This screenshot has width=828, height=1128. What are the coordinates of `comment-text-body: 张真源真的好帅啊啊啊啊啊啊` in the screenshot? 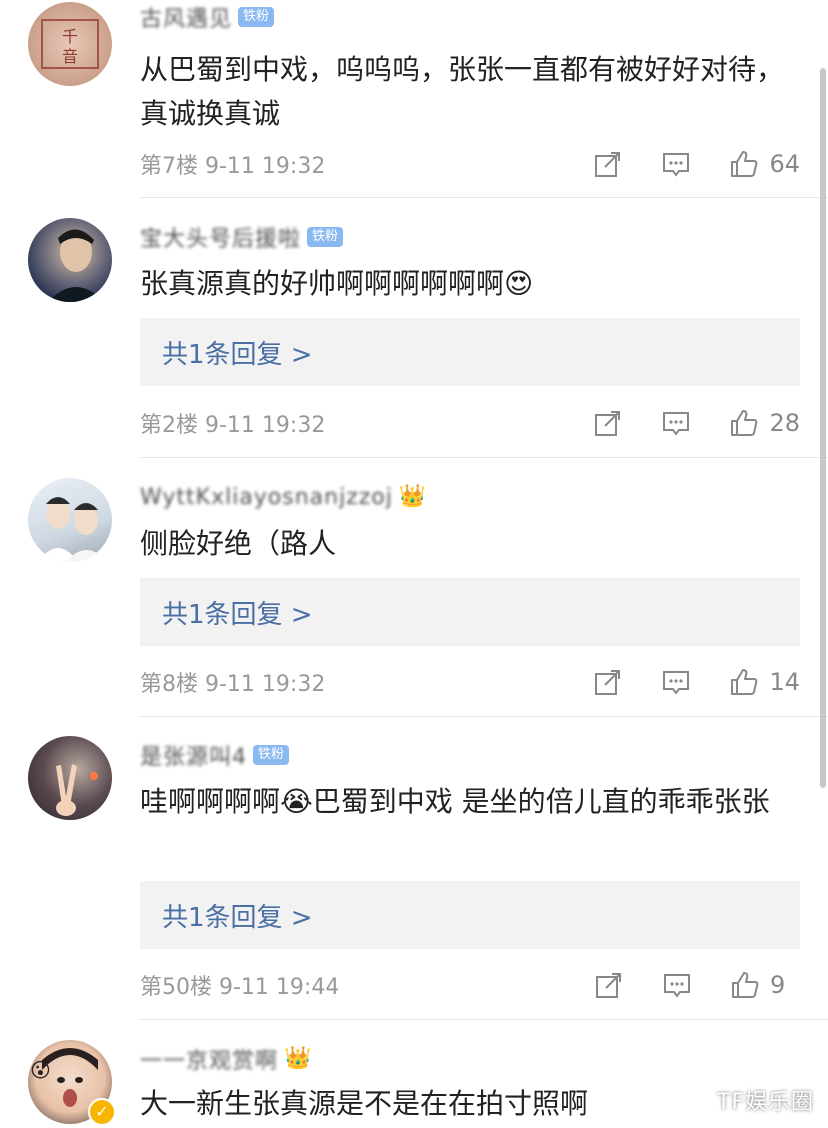 It's located at (322, 283).